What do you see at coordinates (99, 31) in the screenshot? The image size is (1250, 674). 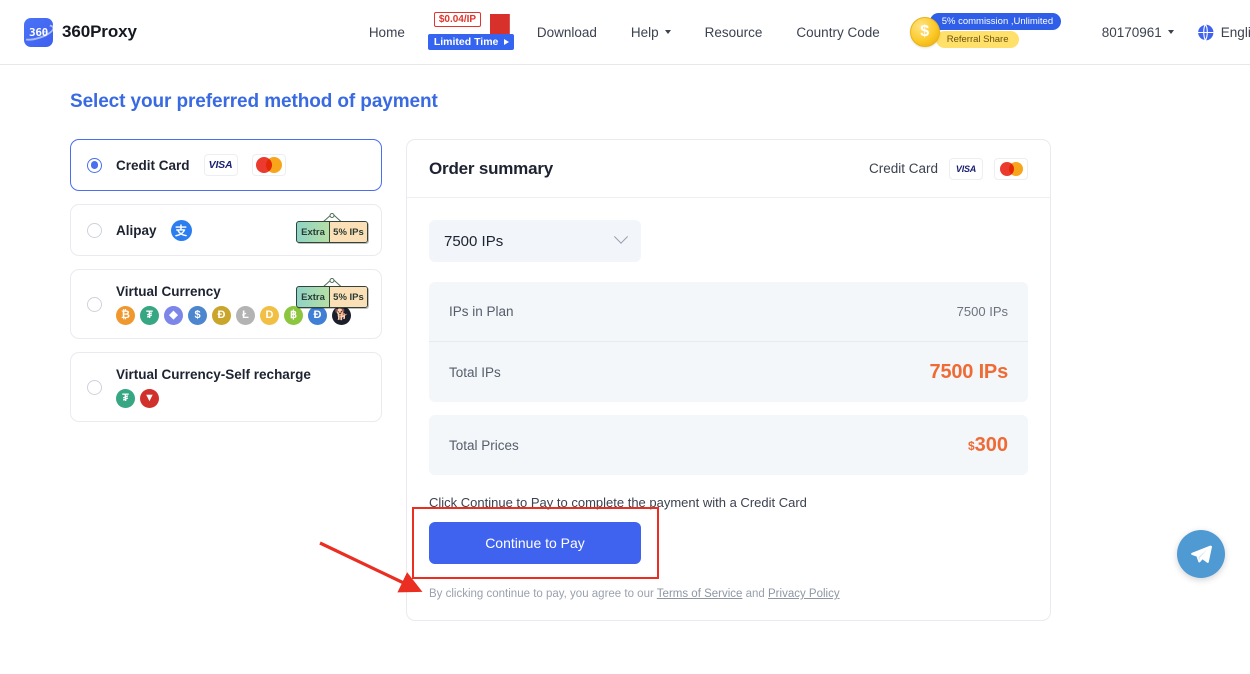 I see `brand-name: 360Proxy` at bounding box center [99, 31].